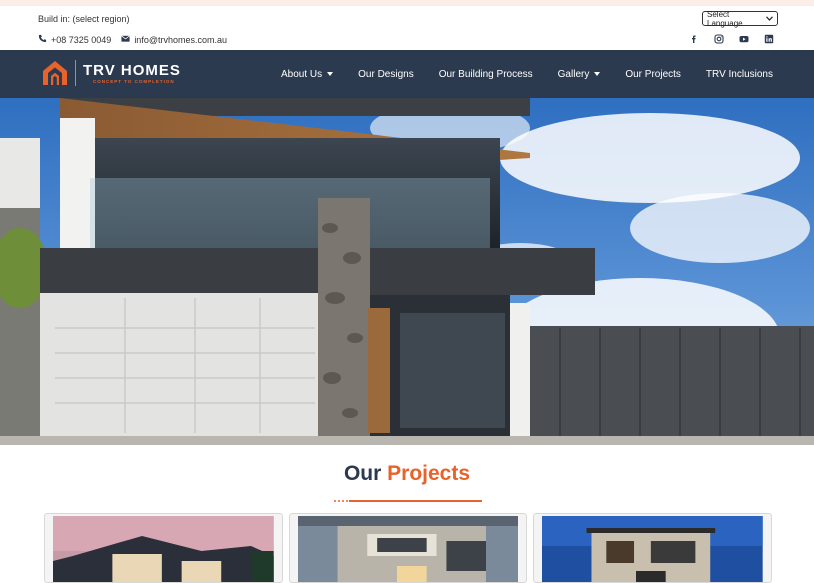  I want to click on nav-item-label: Gallery, so click(573, 74).